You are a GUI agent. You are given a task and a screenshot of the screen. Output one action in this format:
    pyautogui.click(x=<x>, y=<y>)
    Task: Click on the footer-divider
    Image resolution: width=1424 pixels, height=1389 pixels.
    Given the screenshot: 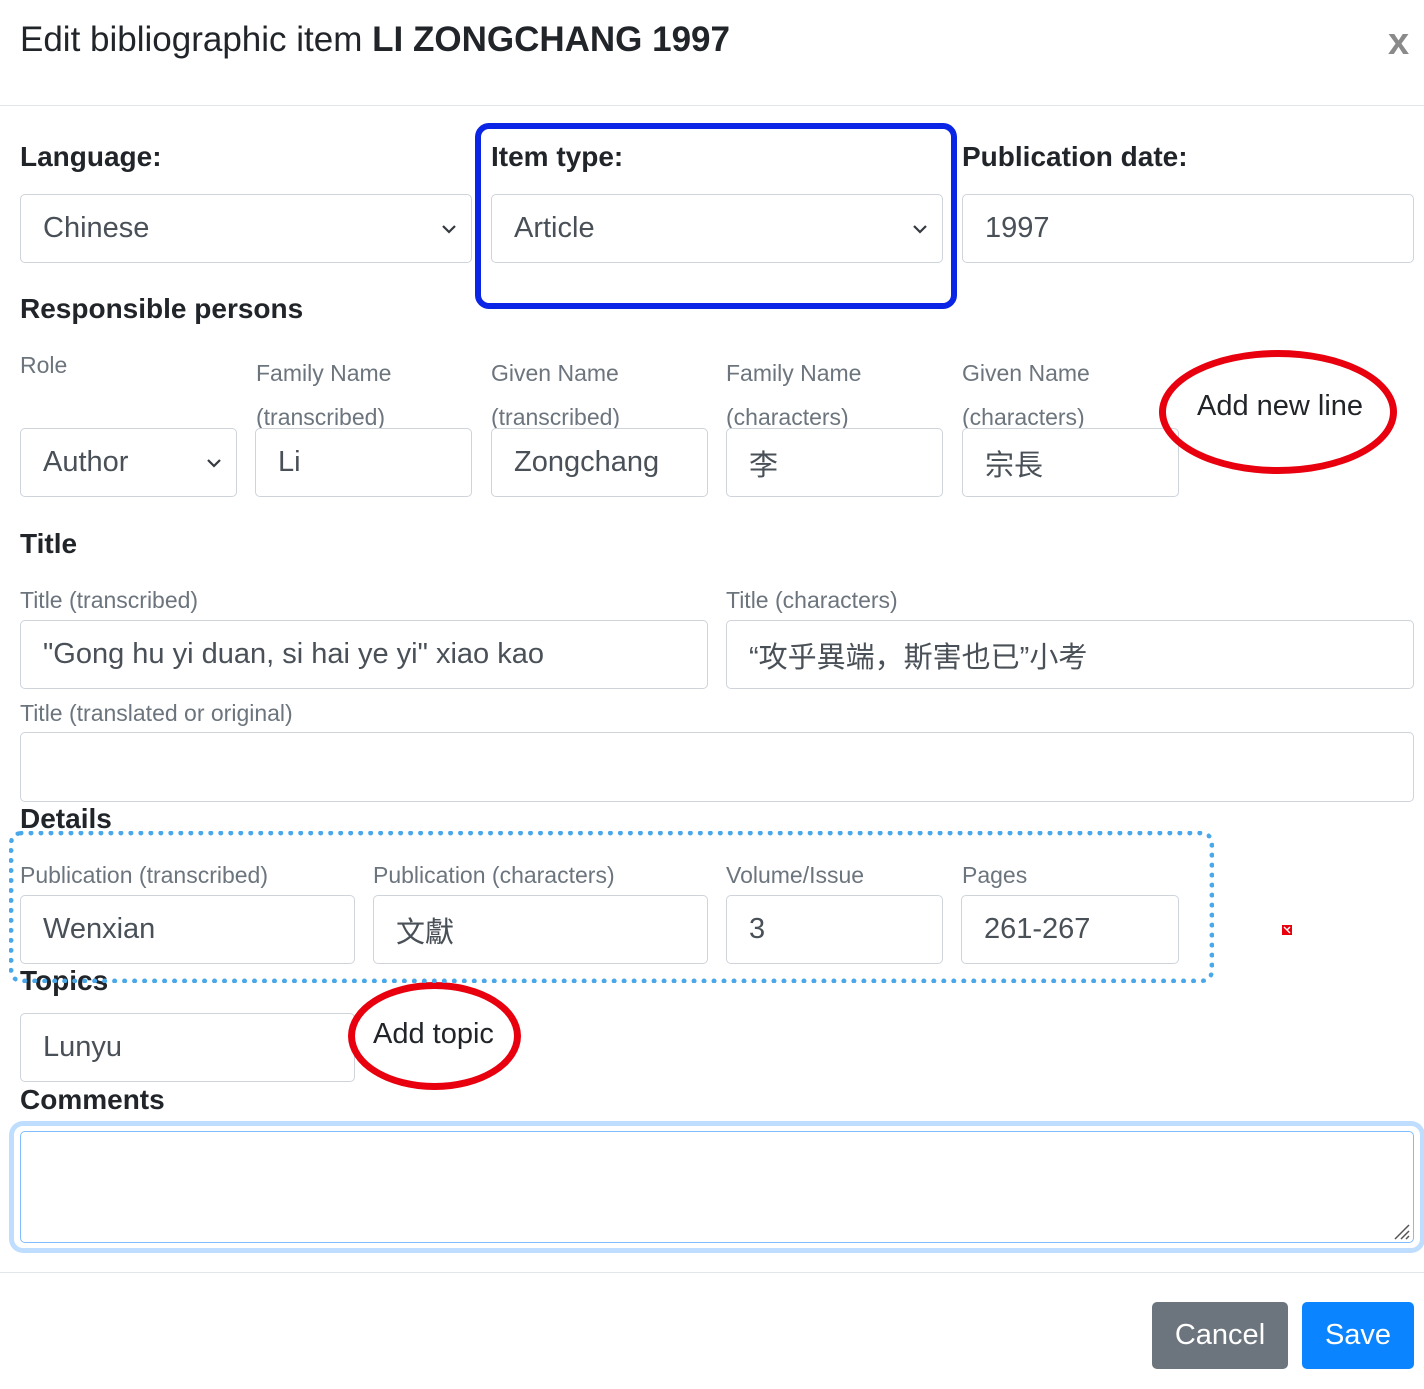 What is the action you would take?
    pyautogui.click(x=712, y=1272)
    